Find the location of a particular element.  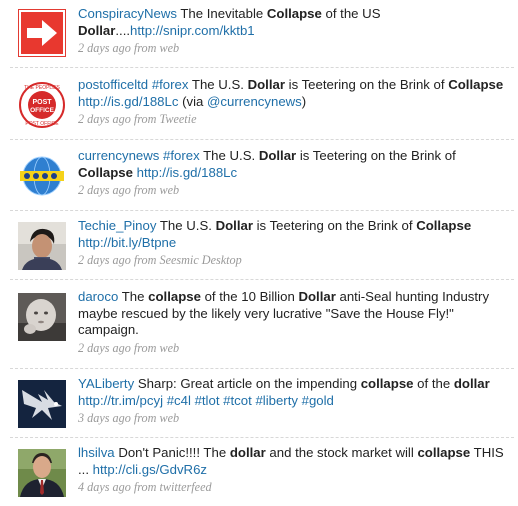

avatar-lhsilva is located at coordinates (42, 473).